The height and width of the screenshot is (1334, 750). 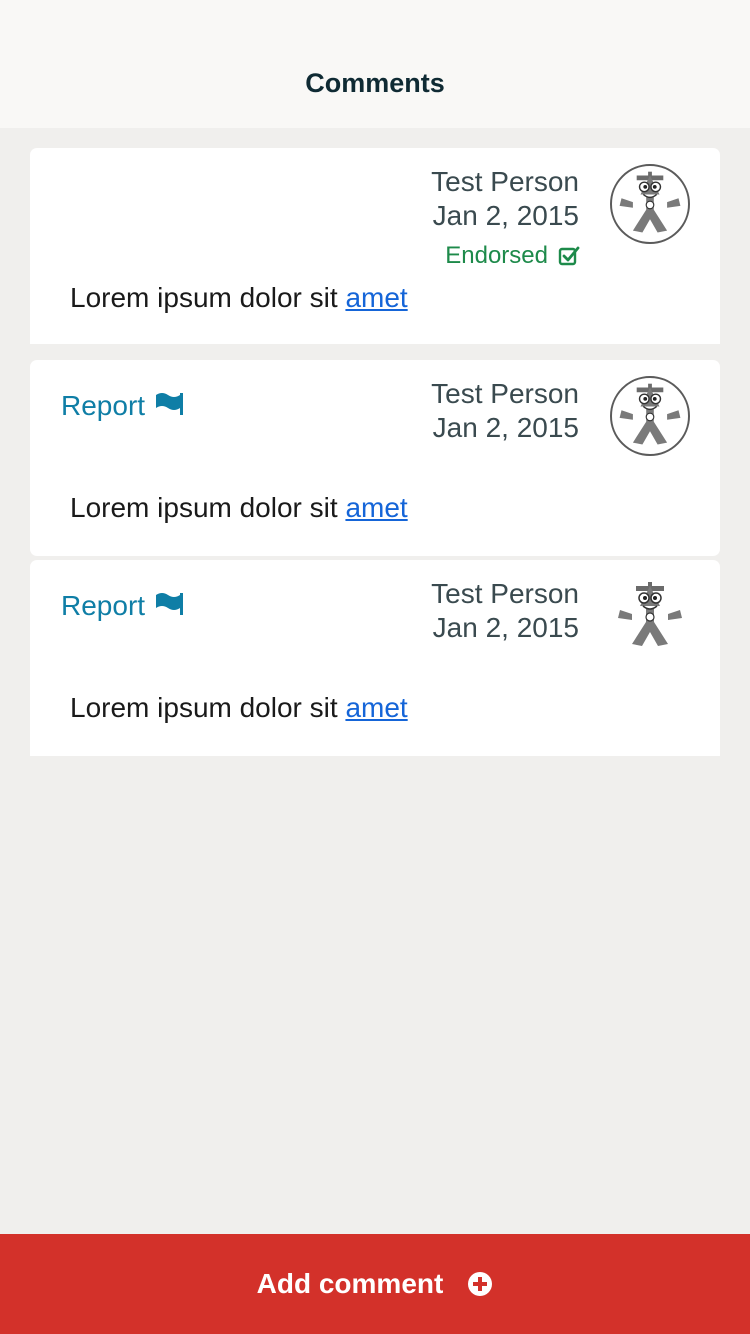 I want to click on page-title: Comments, so click(x=375, y=83).